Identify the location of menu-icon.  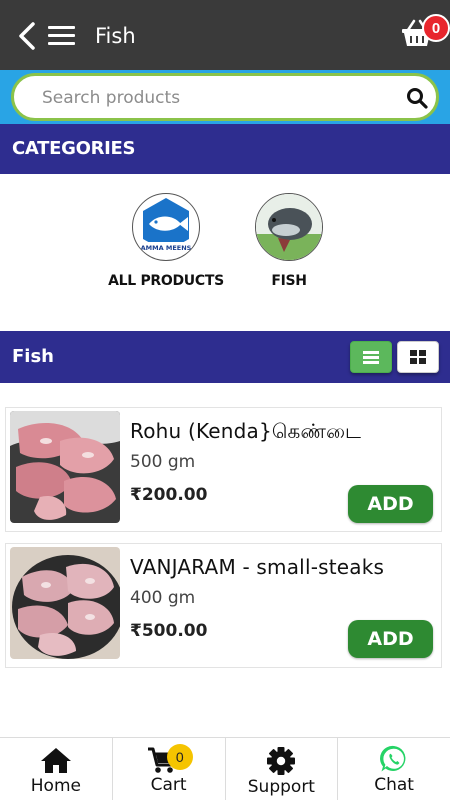
(61, 27).